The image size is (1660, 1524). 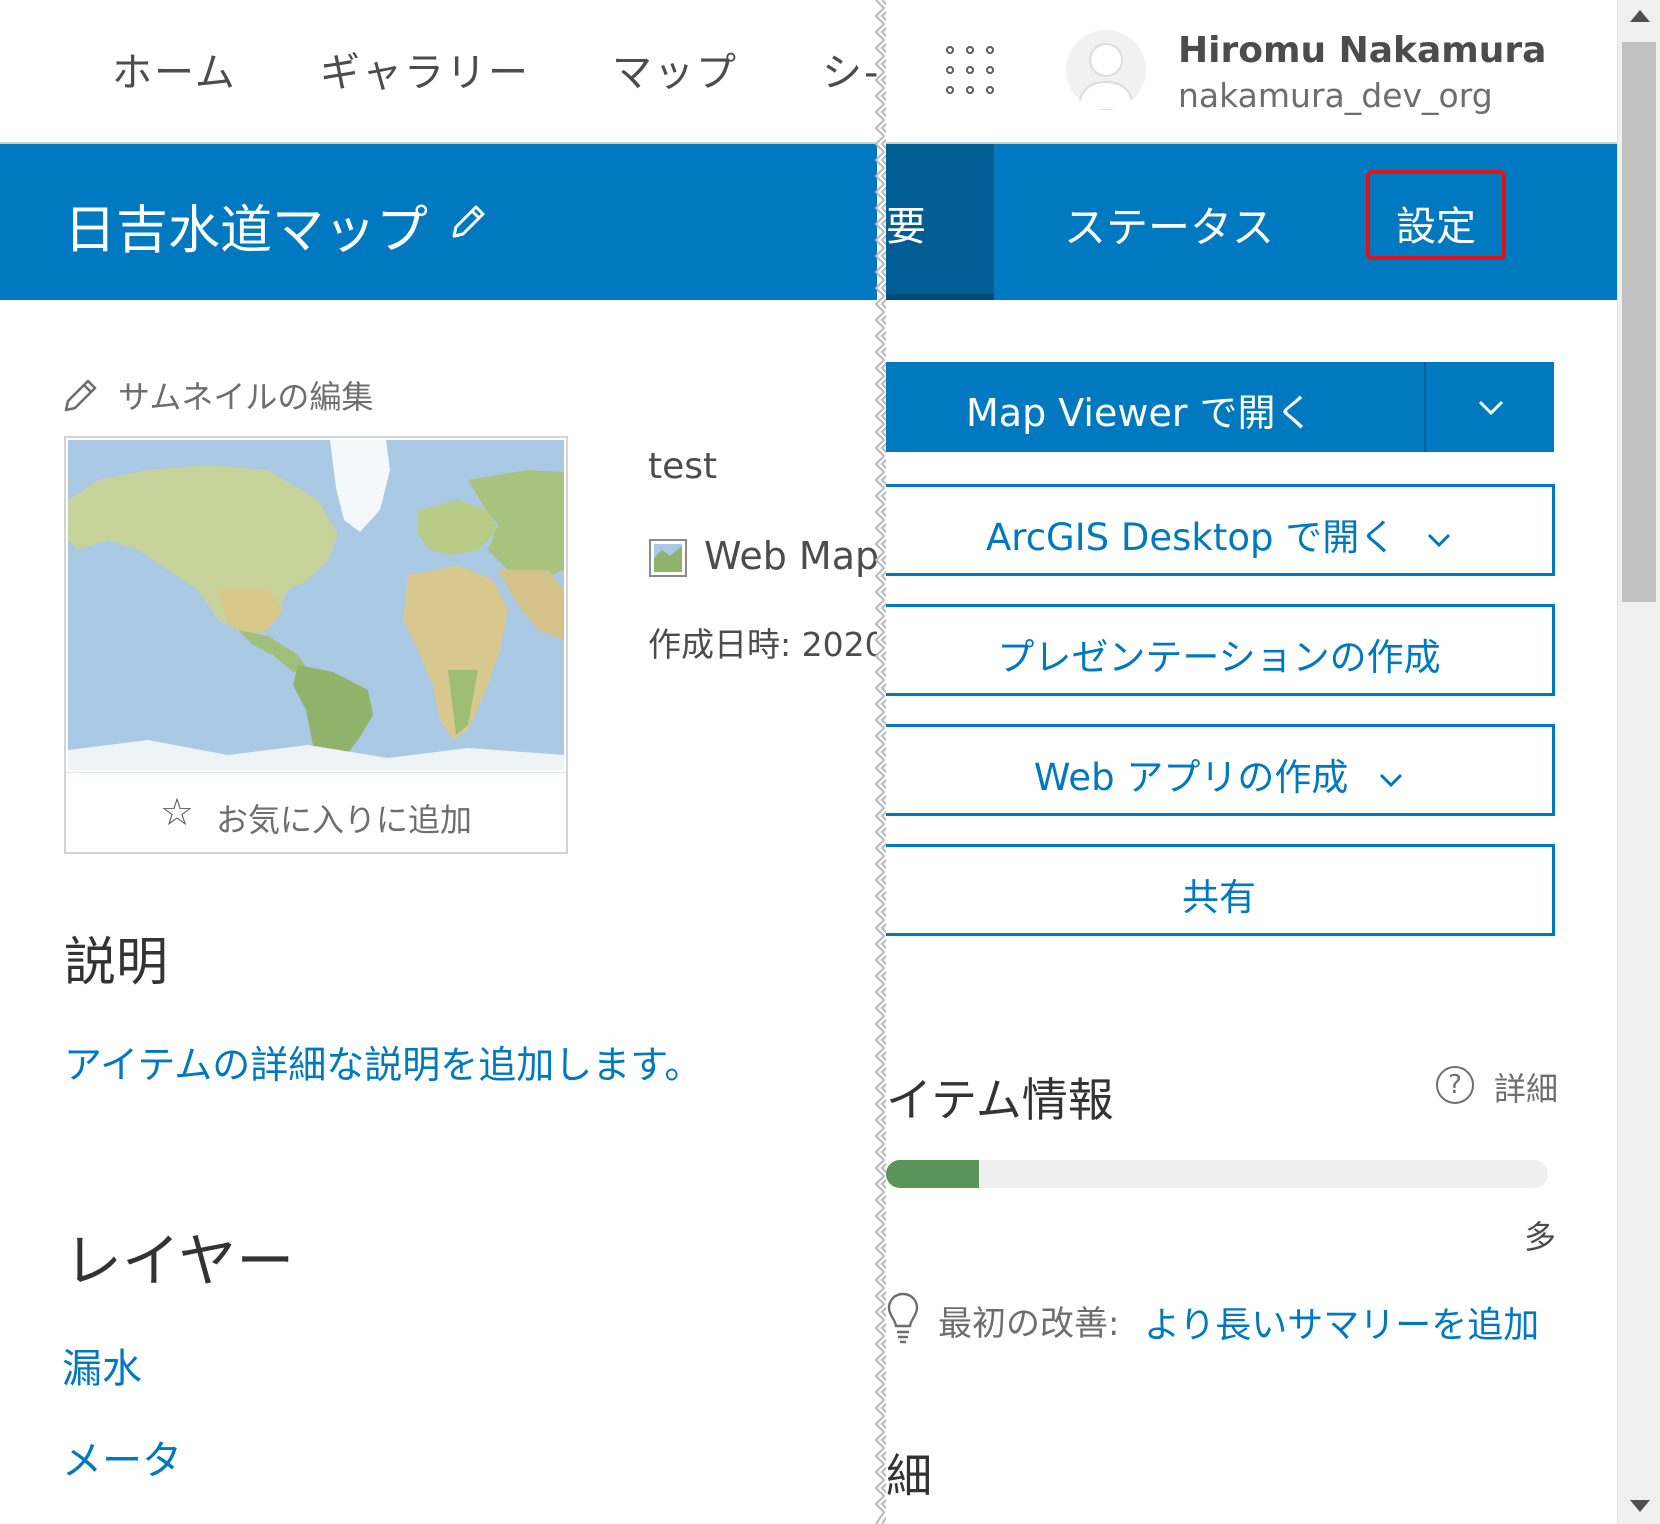 What do you see at coordinates (1455, 1085) in the screenshot?
I see `help-question-icon: ?` at bounding box center [1455, 1085].